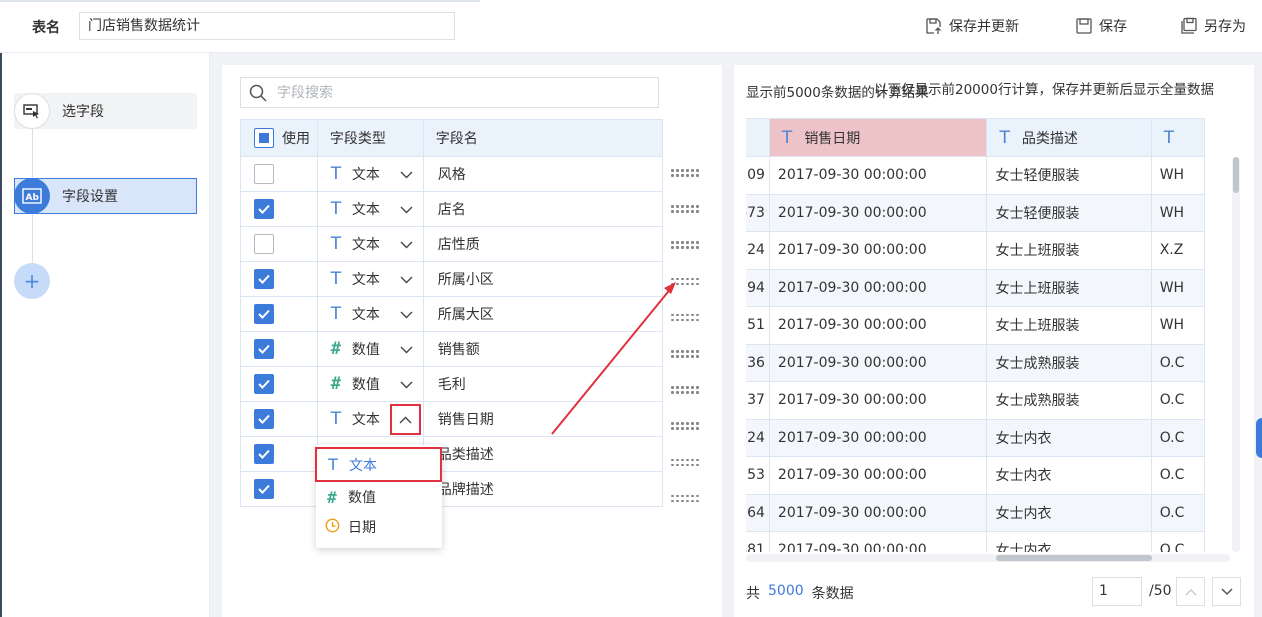 The height and width of the screenshot is (617, 1262). I want to click on floating-helper-widget, so click(1259, 438).